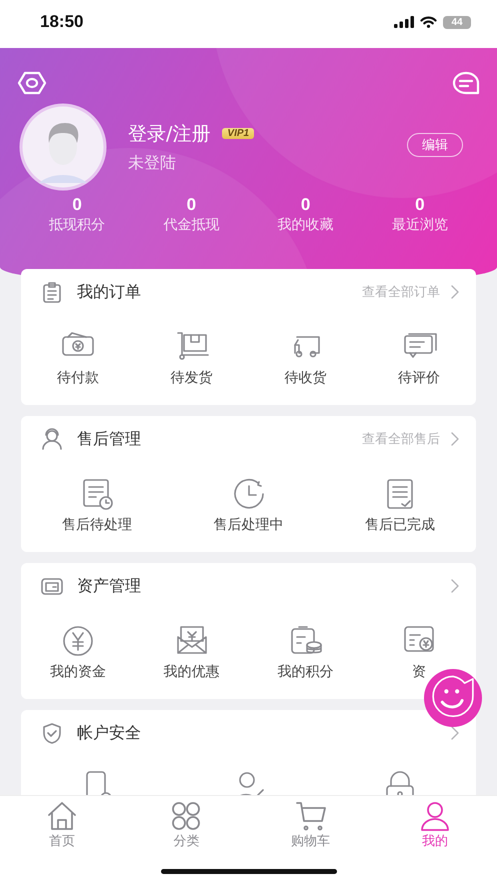 The width and height of the screenshot is (497, 883). Describe the element at coordinates (401, 292) in the screenshot. I see `view-all-link: 查看全部订单` at that location.